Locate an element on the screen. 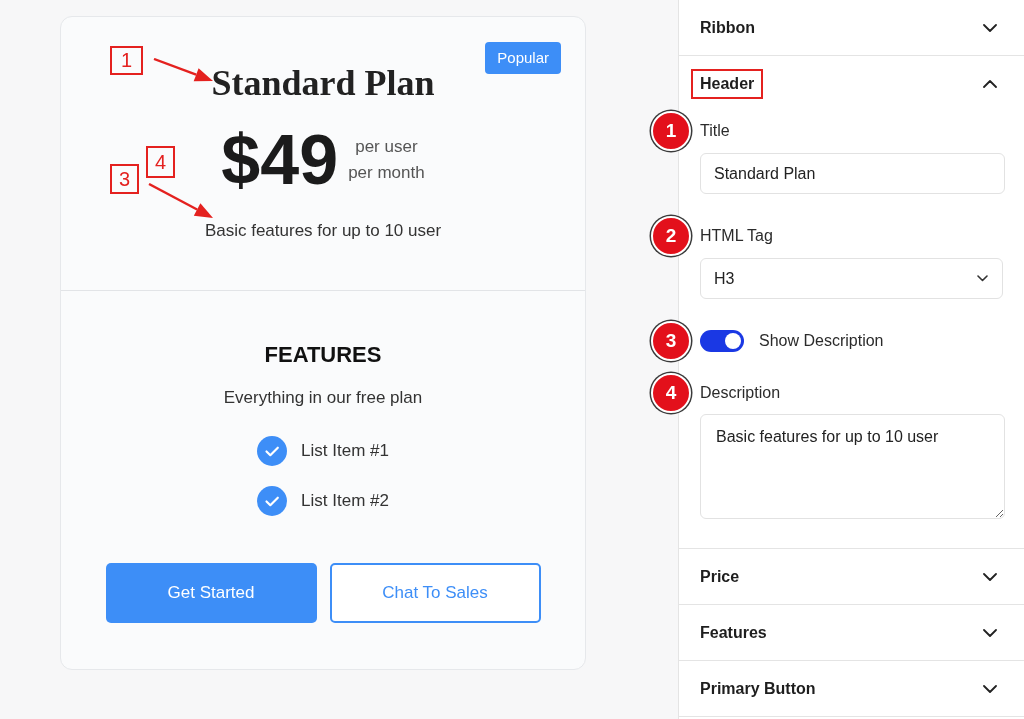 This screenshot has height=719, width=1024. price-period: per month is located at coordinates (386, 173).